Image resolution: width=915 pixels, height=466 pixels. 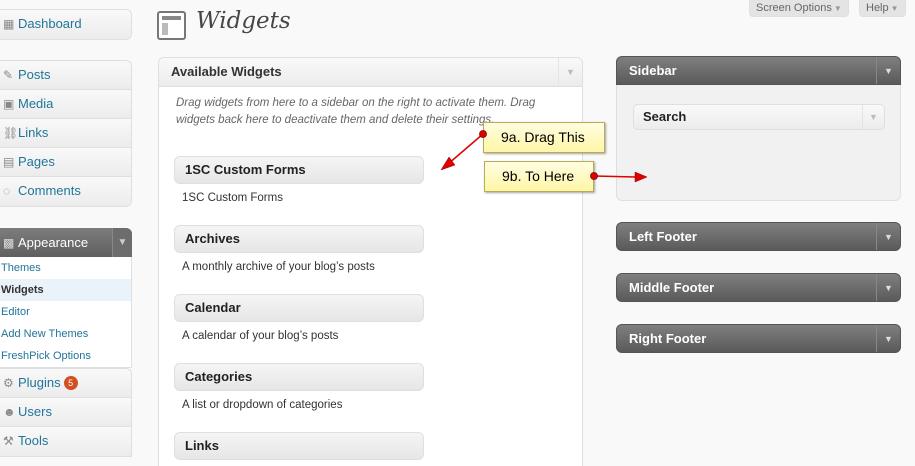 I want to click on callout-drag-this: 9a. Drag This, so click(x=544, y=137).